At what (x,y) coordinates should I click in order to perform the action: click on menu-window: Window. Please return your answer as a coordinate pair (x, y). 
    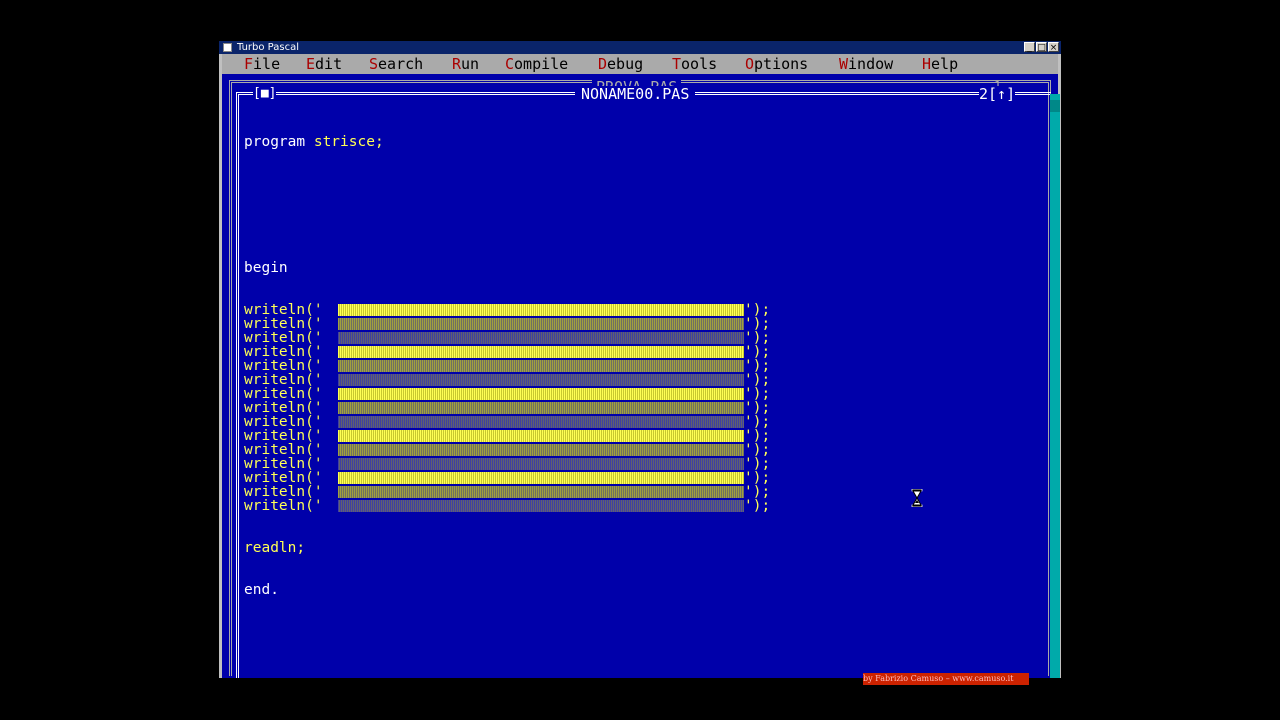
    Looking at the image, I should click on (866, 64).